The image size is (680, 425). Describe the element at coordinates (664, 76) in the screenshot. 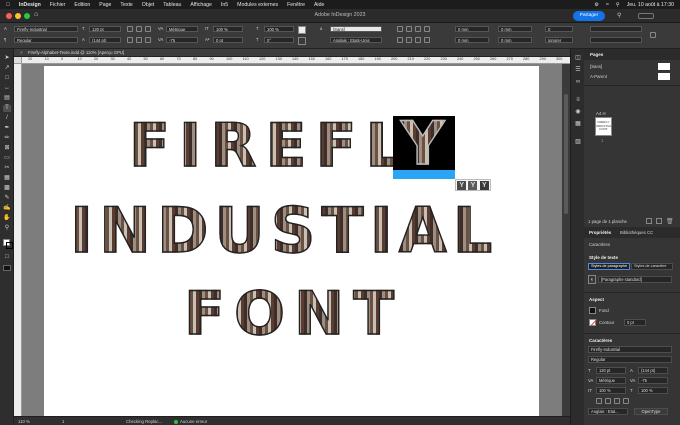

I see `a-parent-thumbnail` at that location.